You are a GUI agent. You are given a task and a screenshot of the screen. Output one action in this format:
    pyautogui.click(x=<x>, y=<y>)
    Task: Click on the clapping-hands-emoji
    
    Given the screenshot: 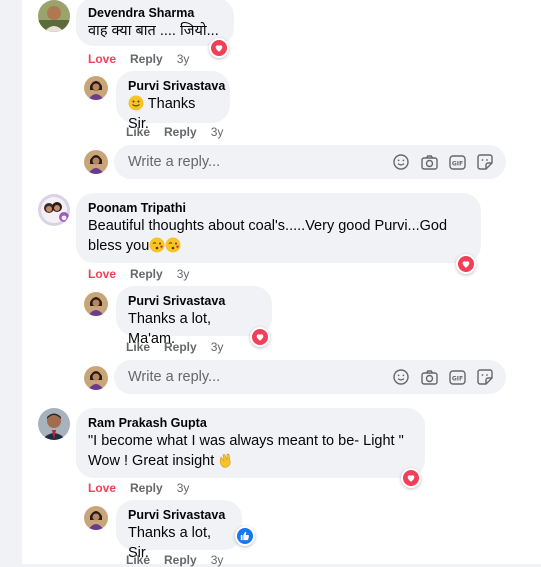 What is the action you would take?
    pyautogui.click(x=225, y=460)
    